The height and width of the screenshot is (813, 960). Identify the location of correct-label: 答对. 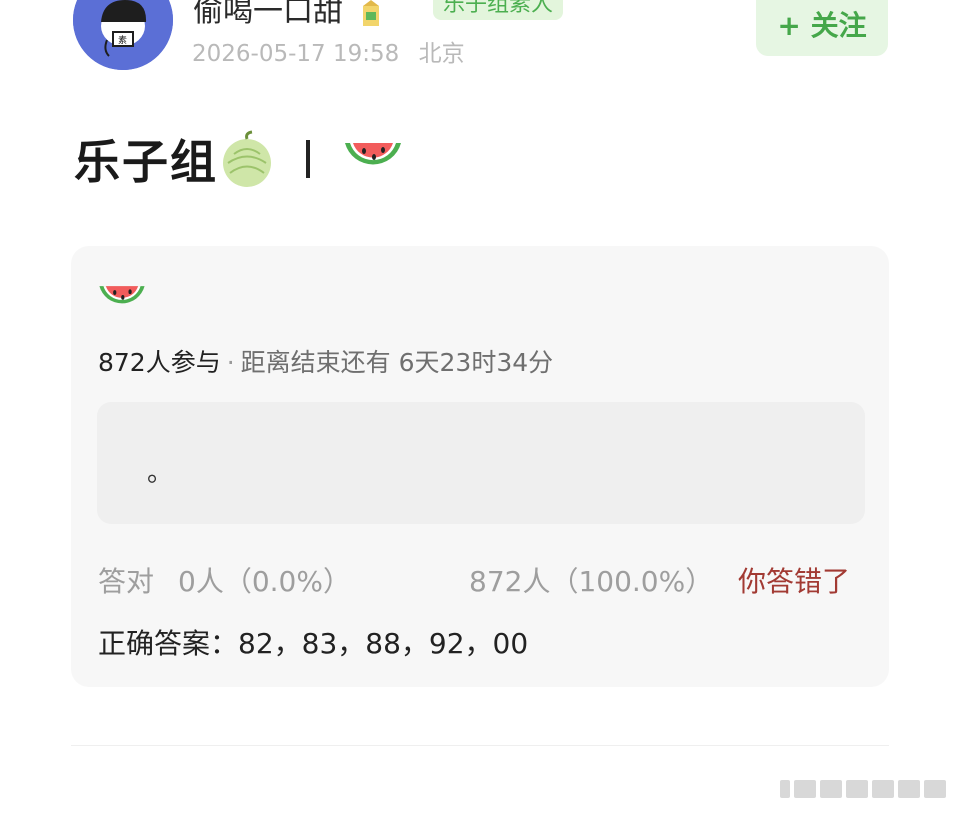
(126, 581).